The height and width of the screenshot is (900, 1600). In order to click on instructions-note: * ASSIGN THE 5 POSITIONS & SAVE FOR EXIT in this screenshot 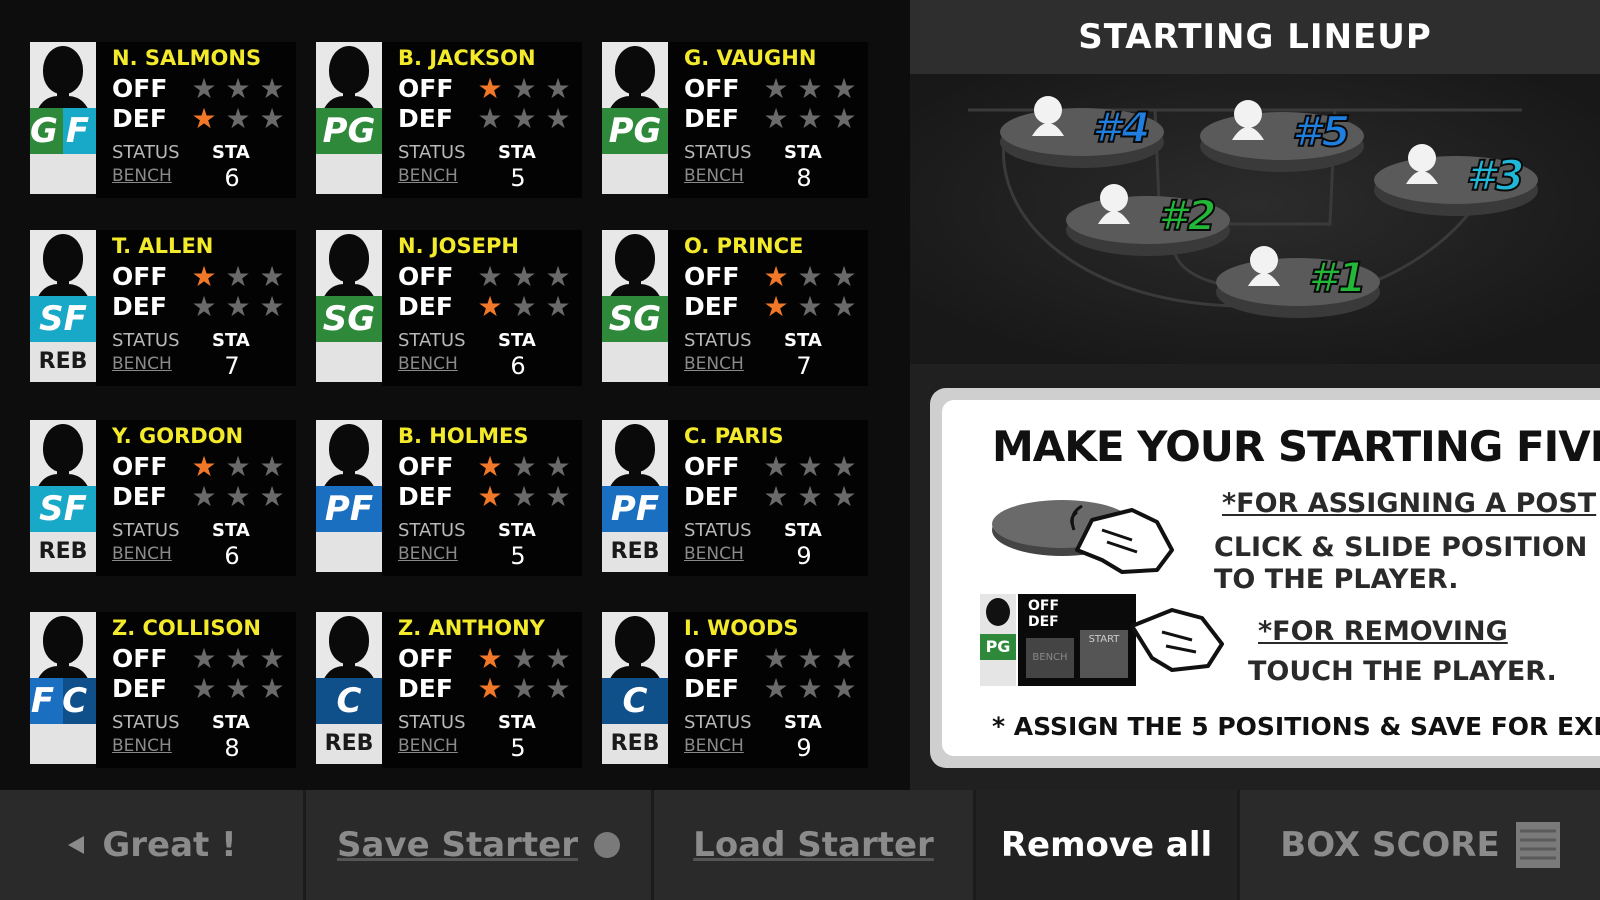, I will do `click(1296, 726)`.